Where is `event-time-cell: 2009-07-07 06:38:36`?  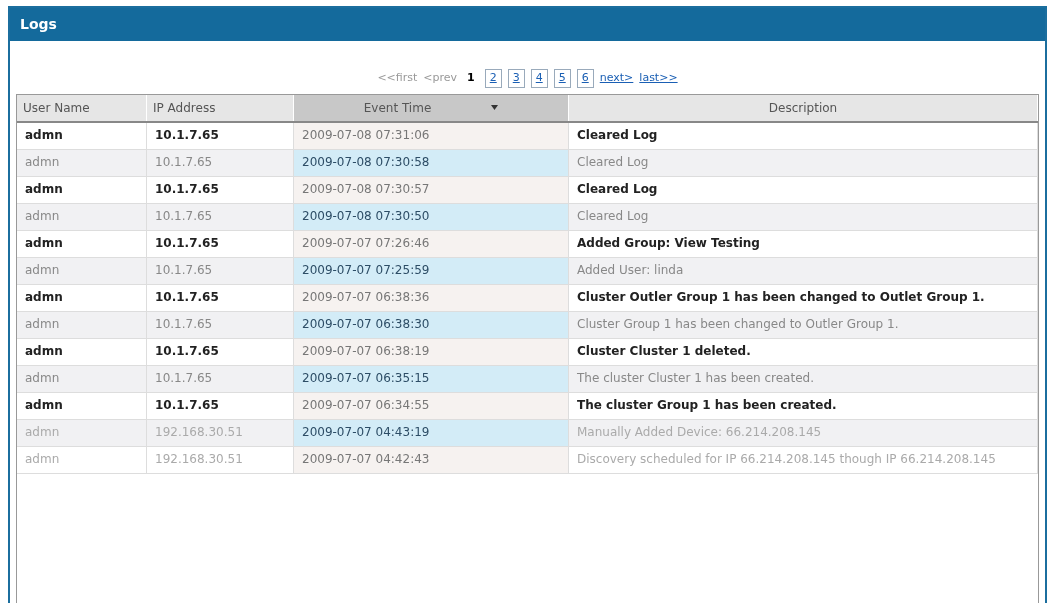
event-time-cell: 2009-07-07 06:38:36 is located at coordinates (431, 297).